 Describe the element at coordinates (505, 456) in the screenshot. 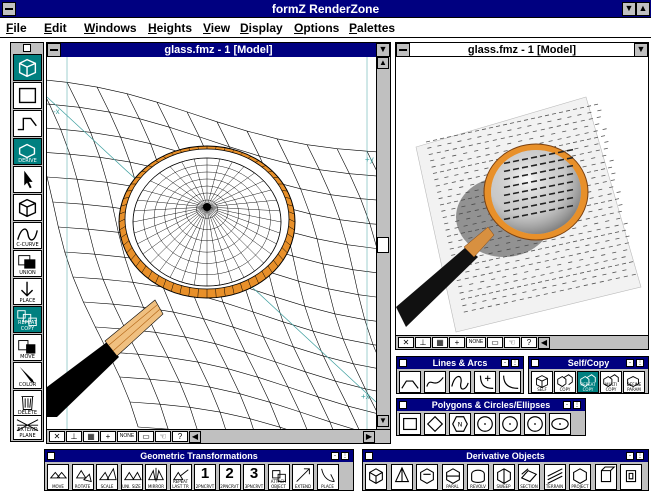

I see `palette-derivative-title: Derivative Objects` at that location.